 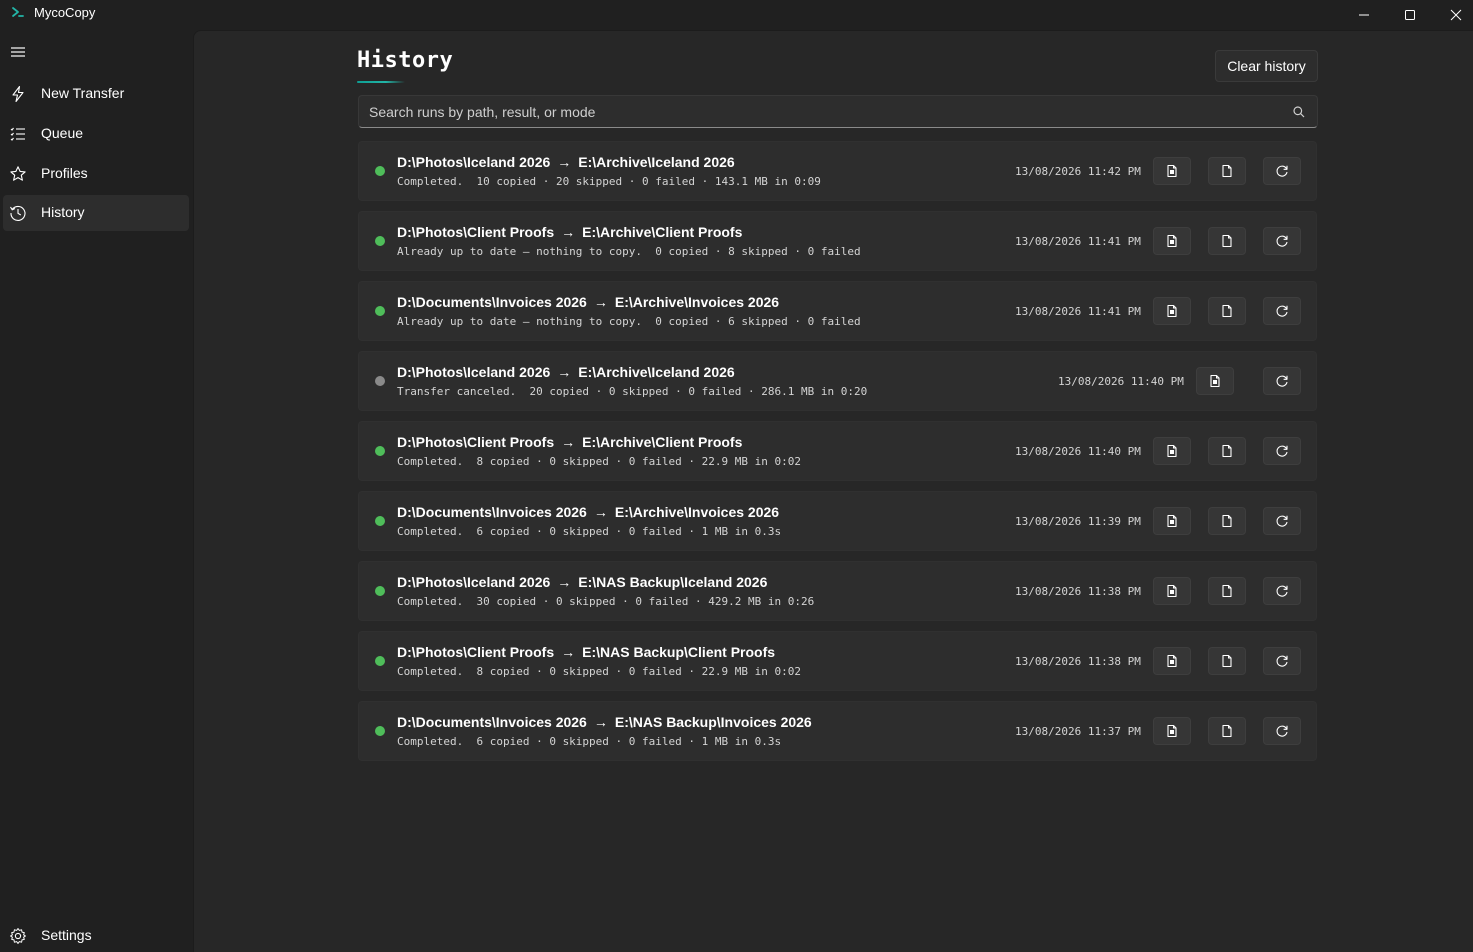 What do you see at coordinates (96, 94) in the screenshot?
I see `sidebar-item-new-transfer: New Transfer` at bounding box center [96, 94].